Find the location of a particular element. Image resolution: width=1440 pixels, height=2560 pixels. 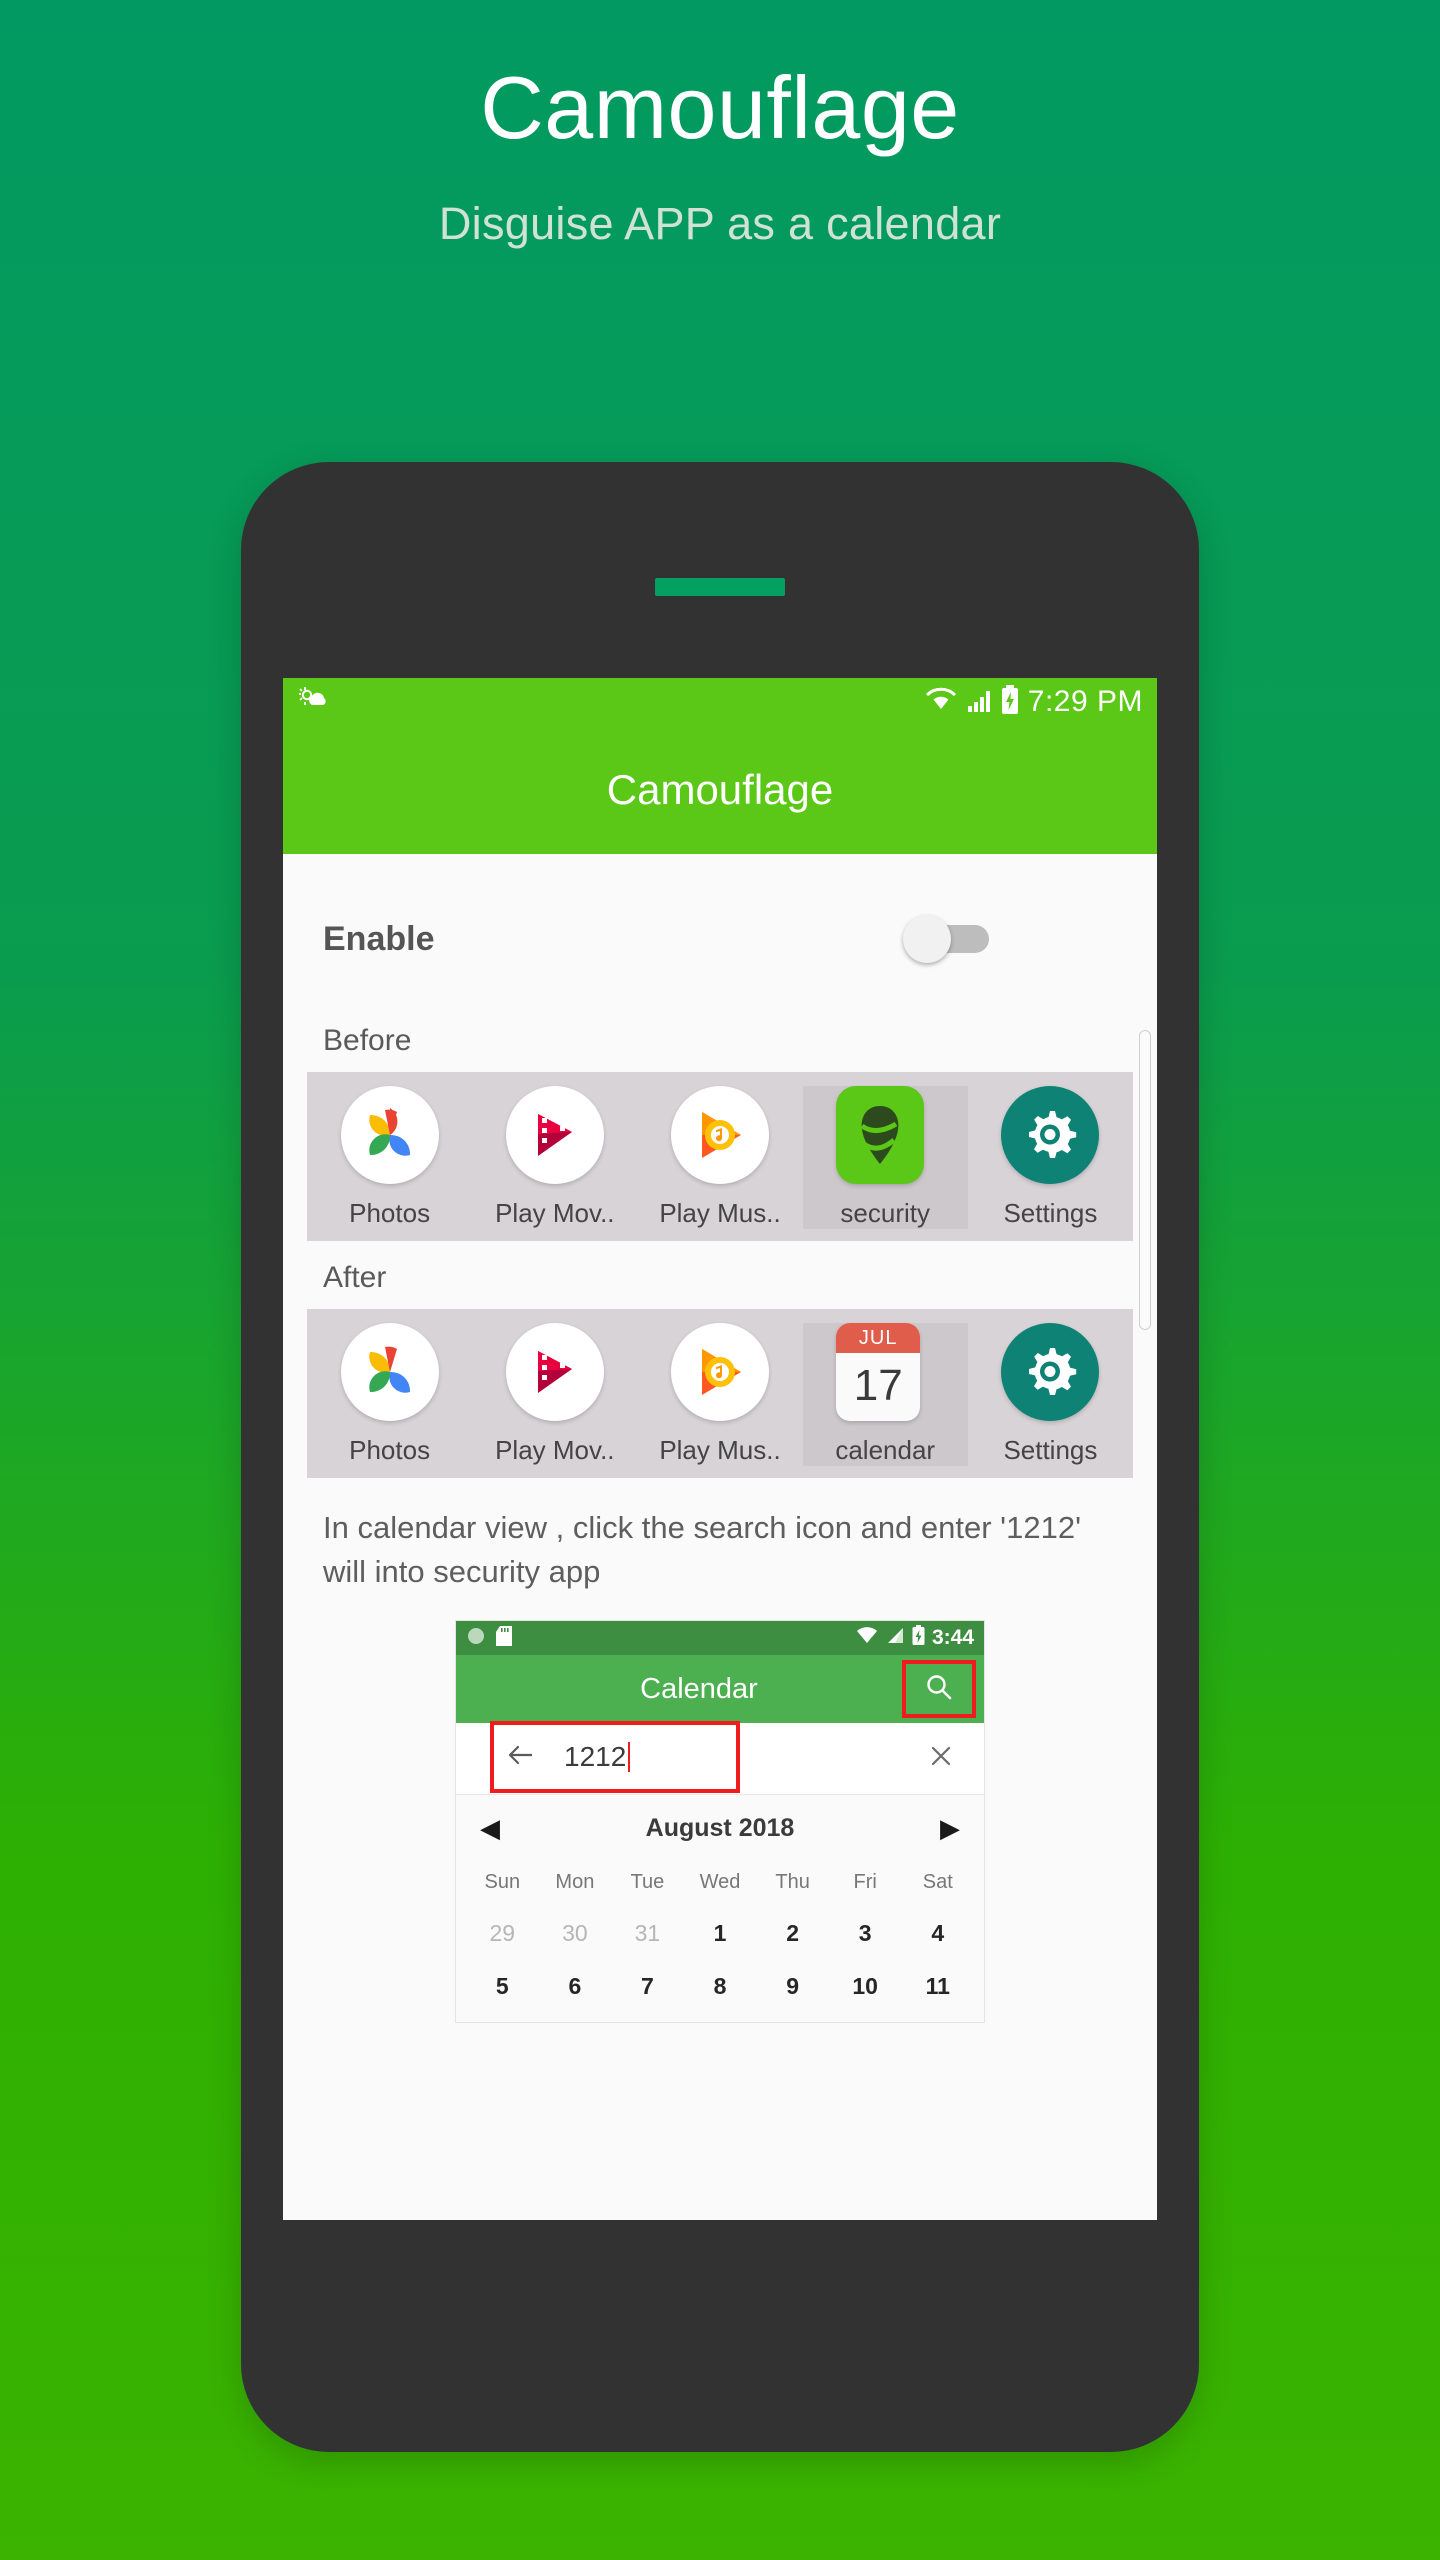

app-tile-photos-after: Photos is located at coordinates (389, 1394).